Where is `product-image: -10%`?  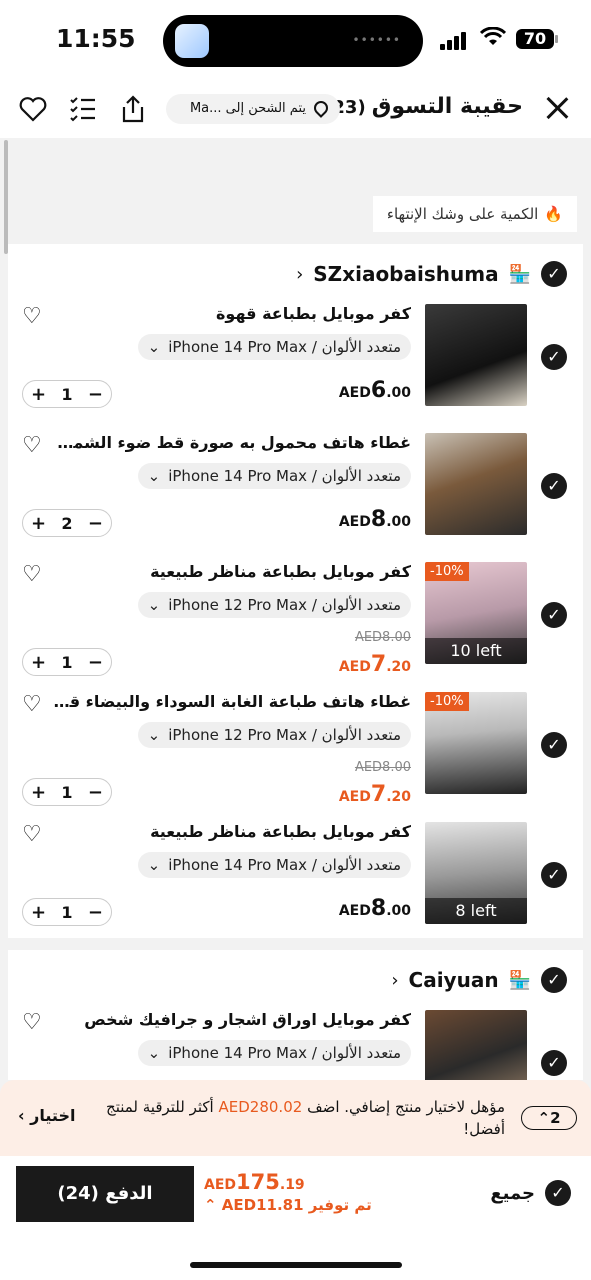
product-image: -10% is located at coordinates (476, 743).